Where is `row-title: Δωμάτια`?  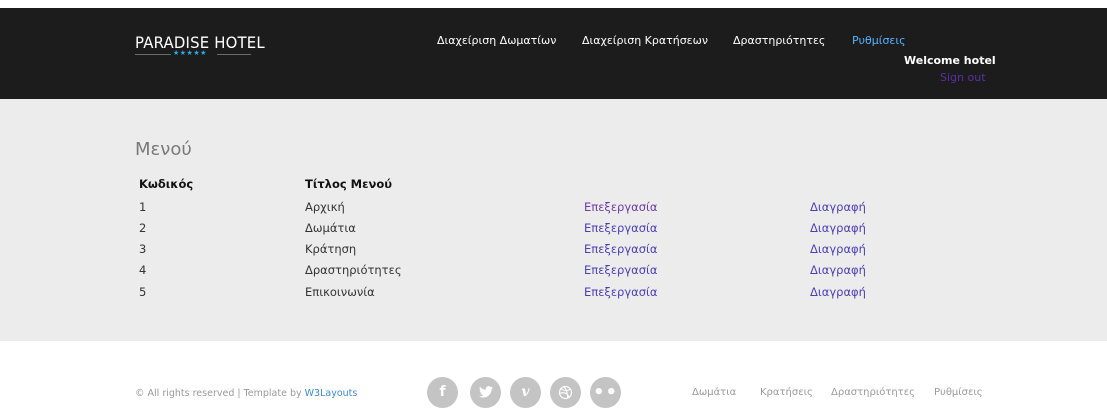 row-title: Δωμάτια is located at coordinates (330, 228).